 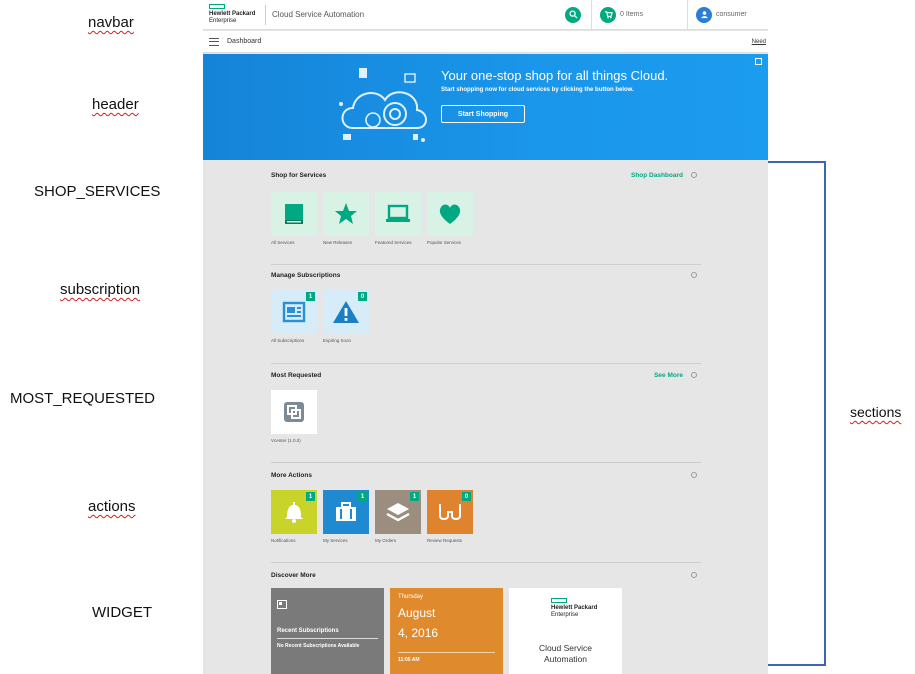 I want to click on breadcrumb-bar: Dashboard Need, so click(x=485, y=42).